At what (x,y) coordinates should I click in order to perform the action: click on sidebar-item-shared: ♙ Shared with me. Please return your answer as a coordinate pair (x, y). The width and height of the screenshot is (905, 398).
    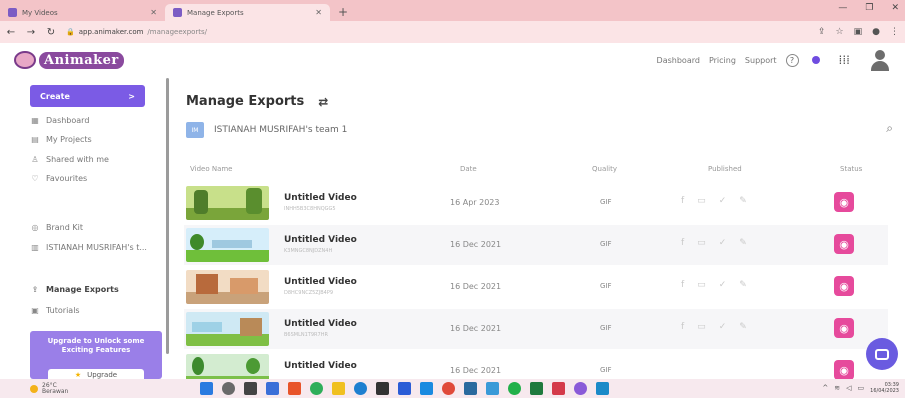
    Looking at the image, I should click on (69, 159).